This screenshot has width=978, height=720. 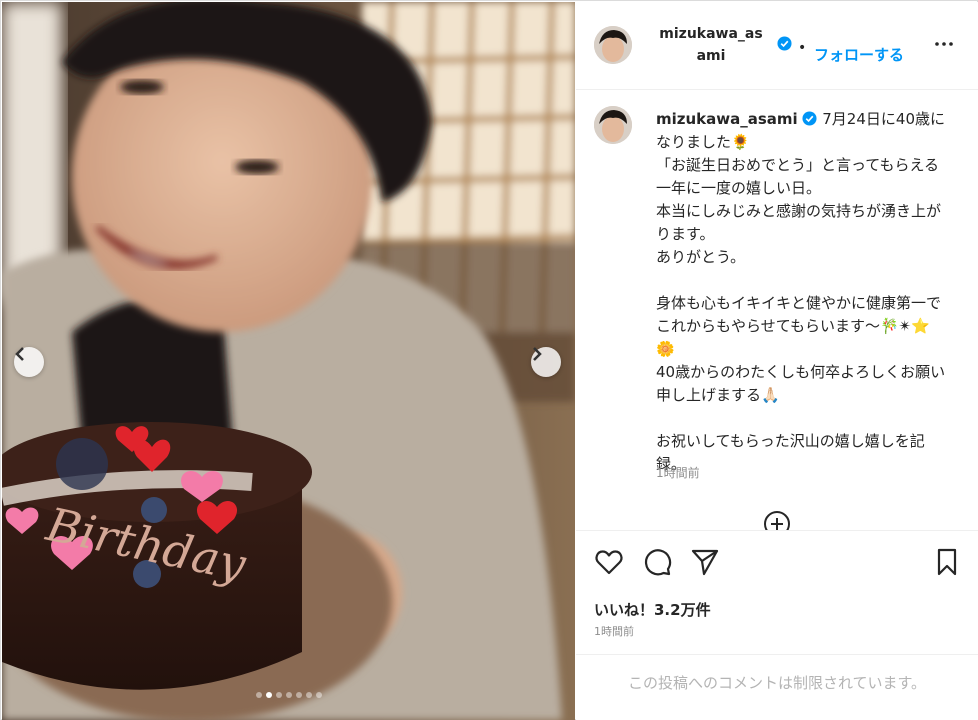 What do you see at coordinates (801, 383) in the screenshot?
I see `caption-line: 40歳からのわたくしも何卒よろしくお願い申し上げまする🙏🏻` at bounding box center [801, 383].